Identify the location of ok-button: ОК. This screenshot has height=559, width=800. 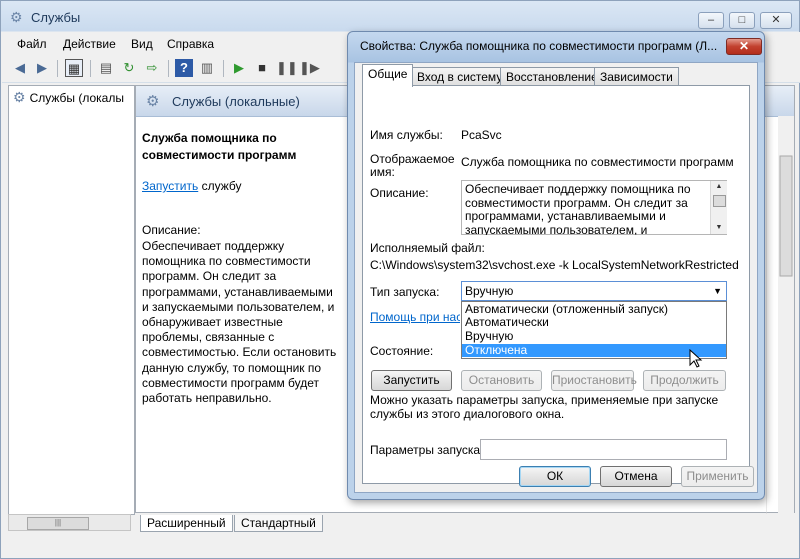
(555, 476).